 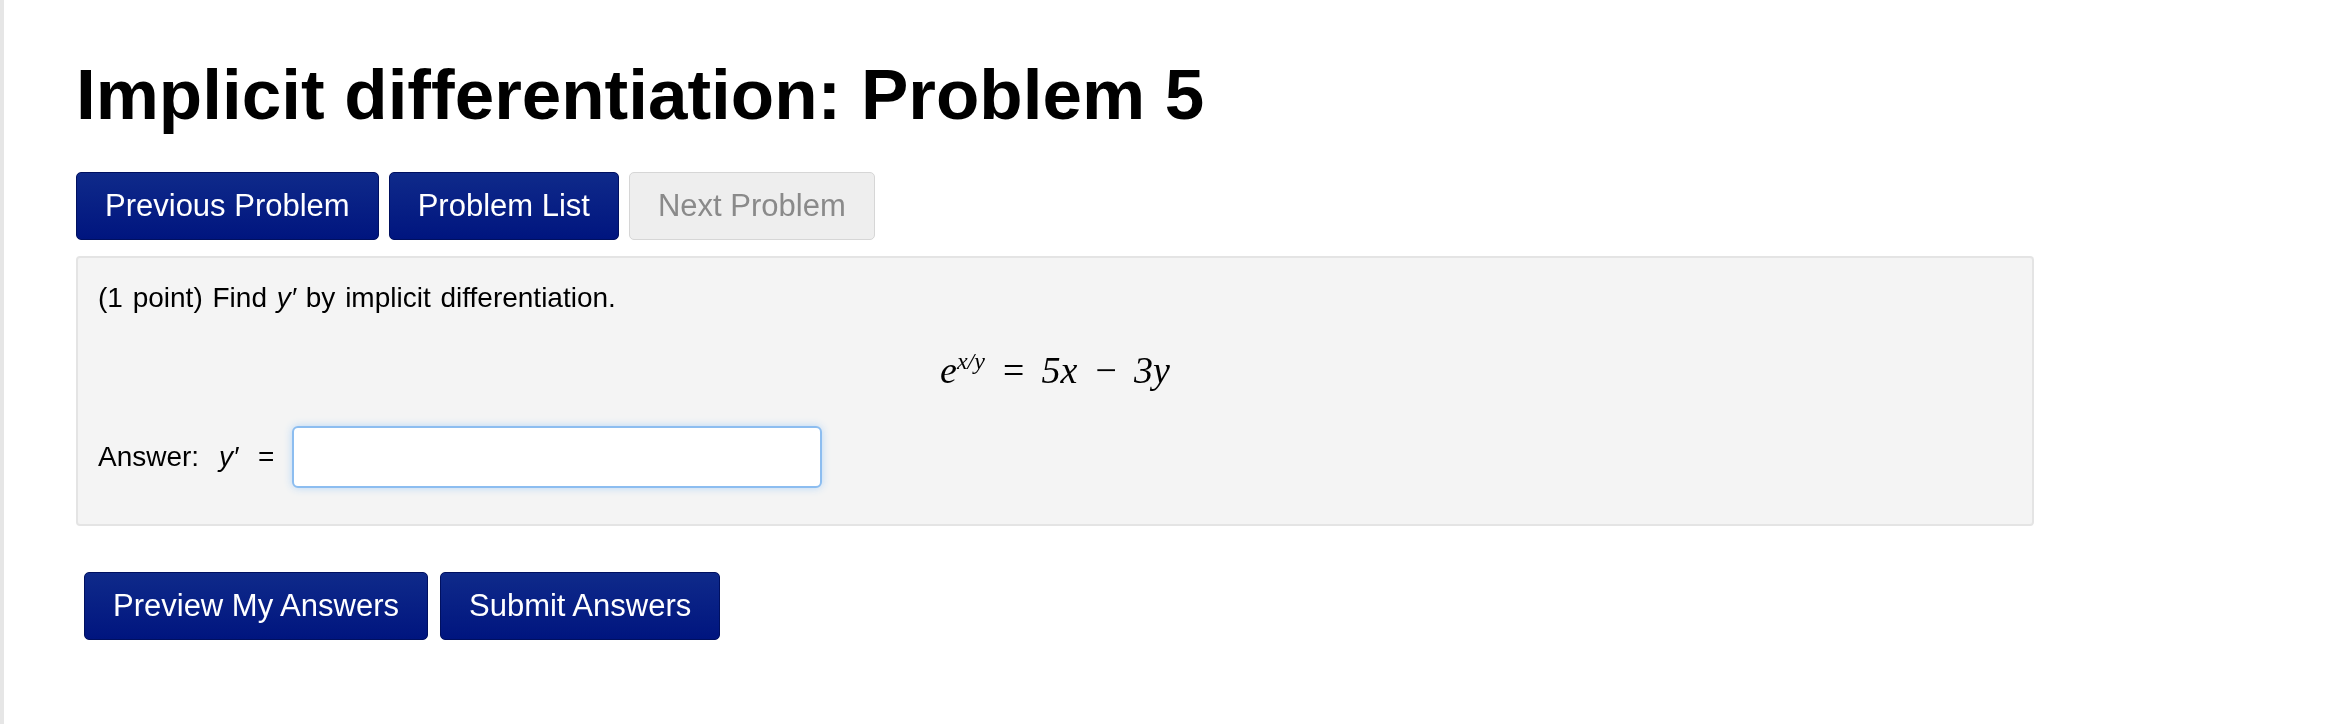 I want to click on problem-statement: (1 point) Find y′ by implicit differentiation., so click(x=357, y=298).